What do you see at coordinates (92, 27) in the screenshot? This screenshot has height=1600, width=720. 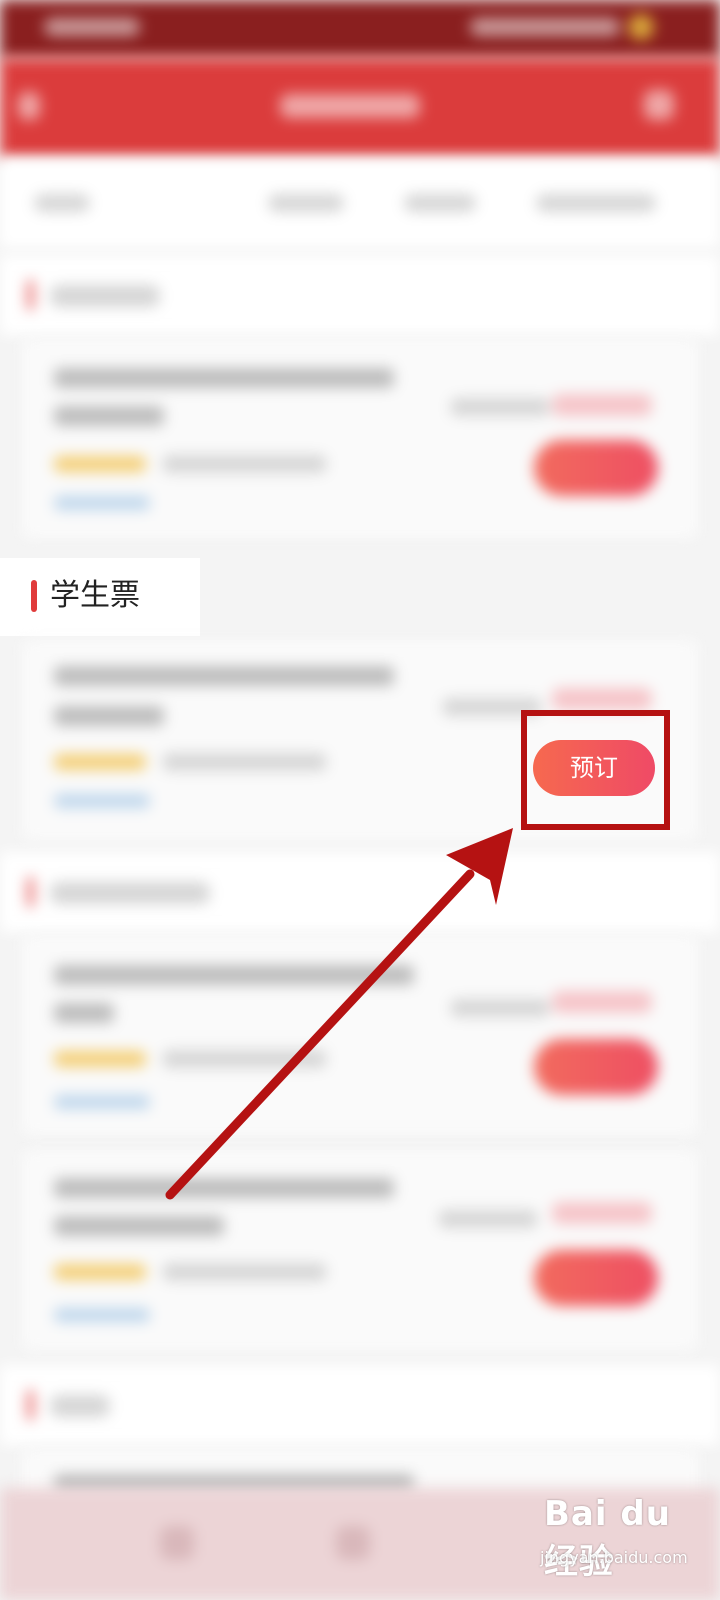 I see `status-time` at bounding box center [92, 27].